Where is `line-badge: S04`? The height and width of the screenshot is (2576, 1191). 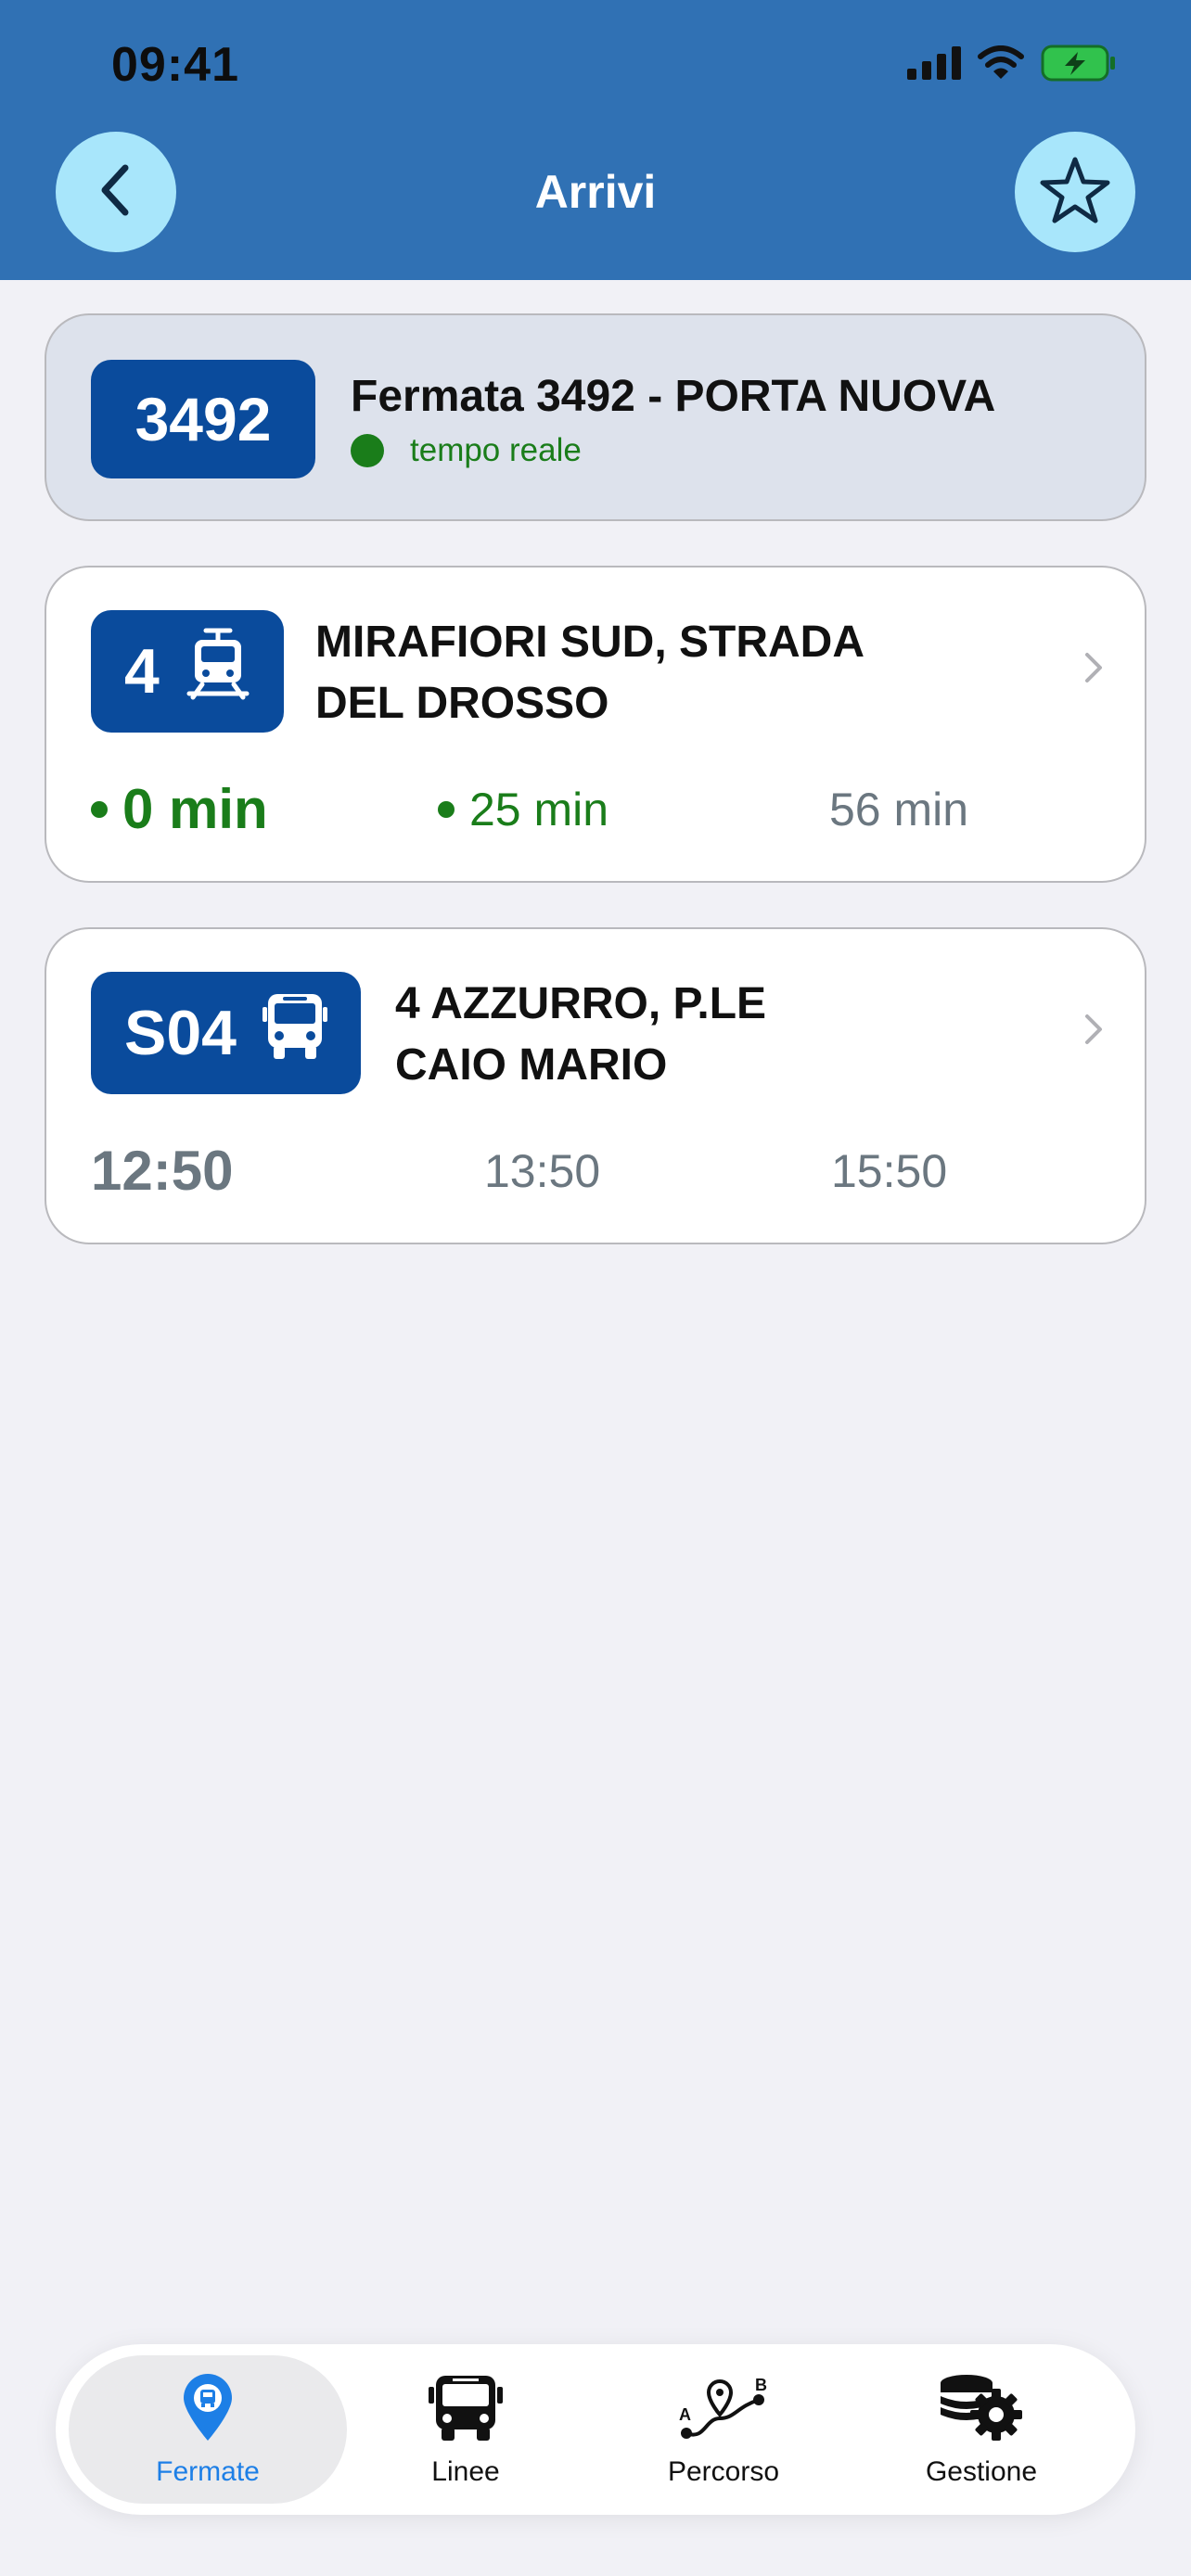 line-badge: S04 is located at coordinates (226, 1033).